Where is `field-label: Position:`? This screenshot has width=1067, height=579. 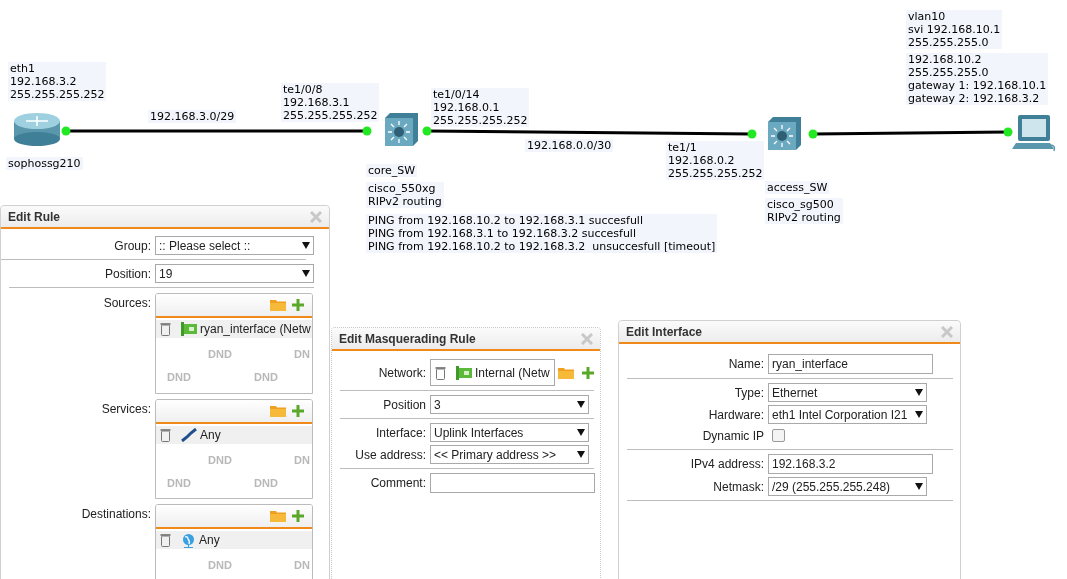
field-label: Position: is located at coordinates (127, 274).